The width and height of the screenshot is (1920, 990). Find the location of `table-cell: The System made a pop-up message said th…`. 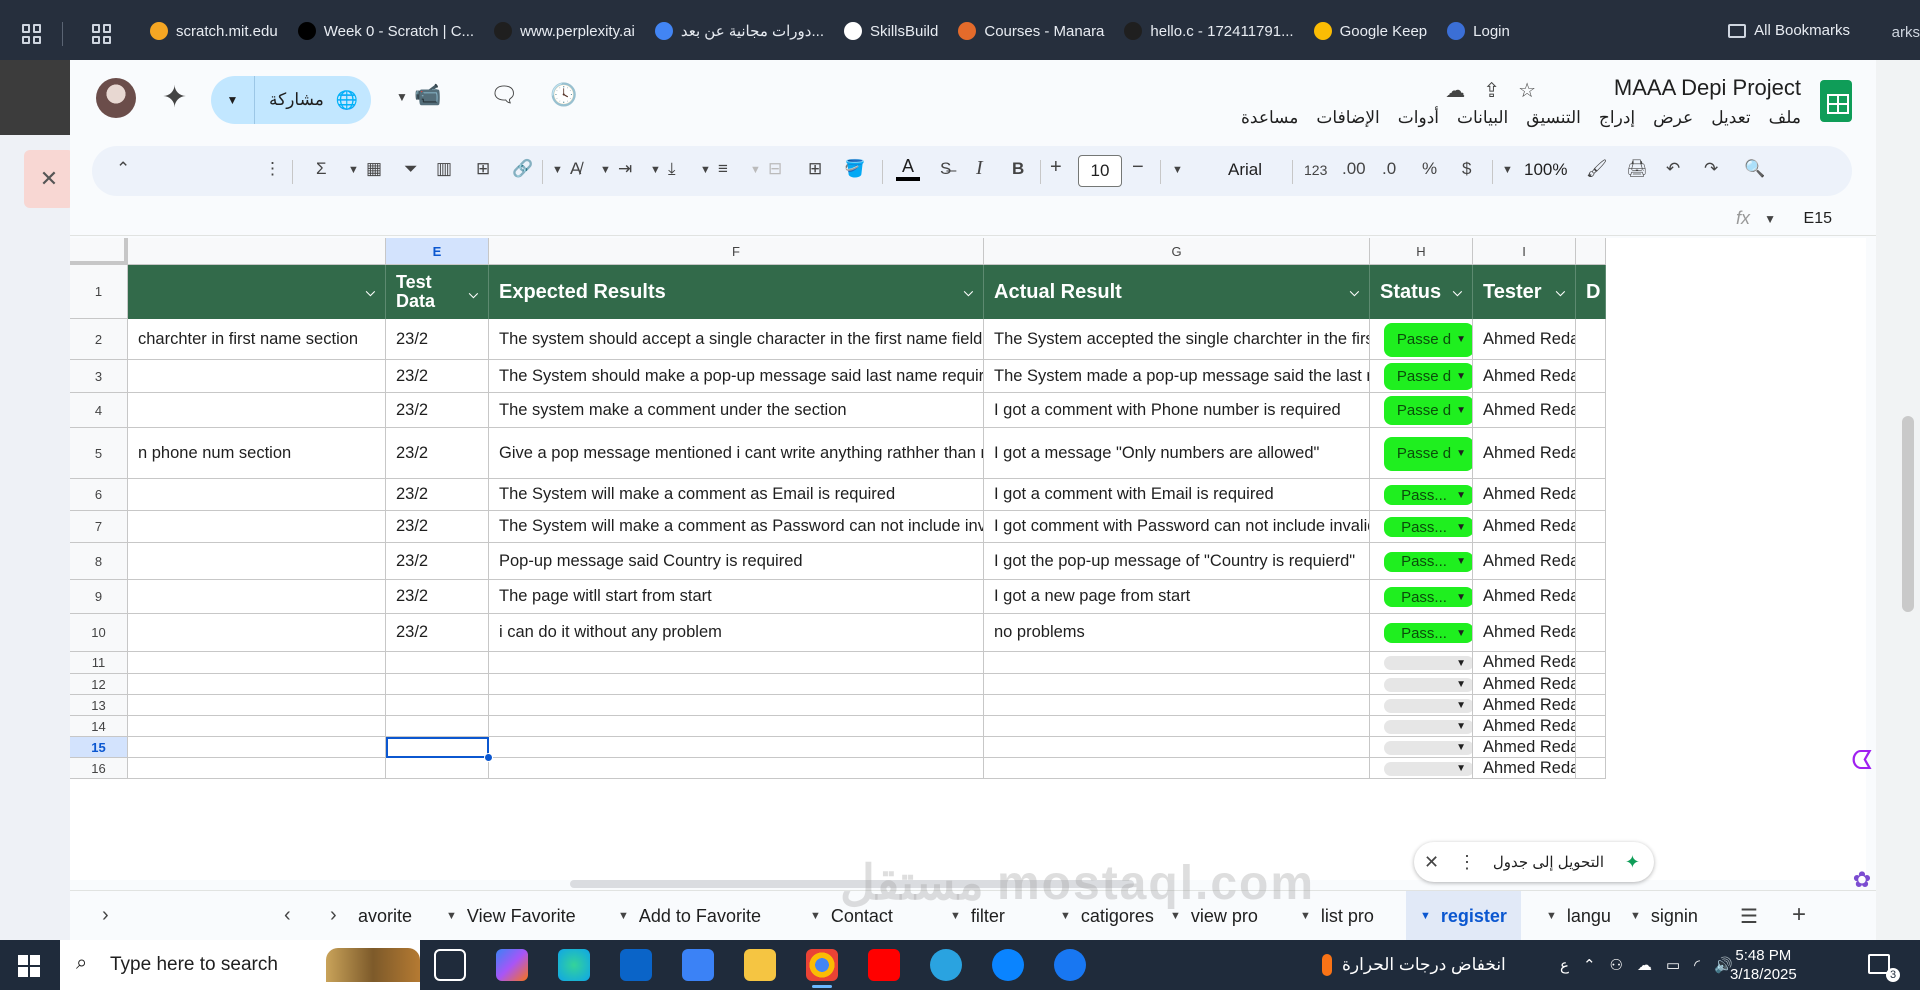

table-cell: The System made a pop-up message said th… is located at coordinates (1177, 376).